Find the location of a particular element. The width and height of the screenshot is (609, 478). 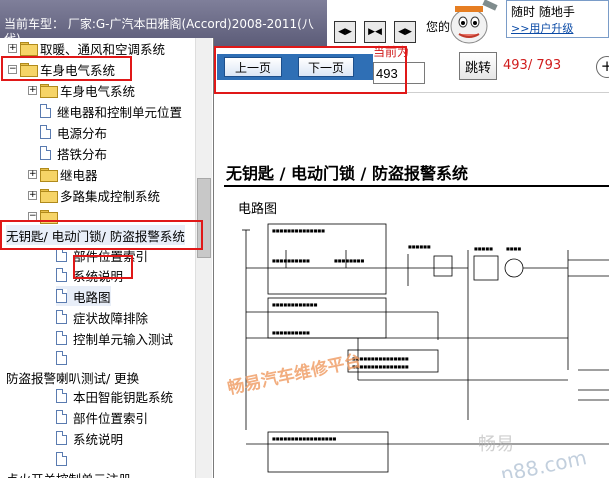

mascot-icon is located at coordinates (474, 22).